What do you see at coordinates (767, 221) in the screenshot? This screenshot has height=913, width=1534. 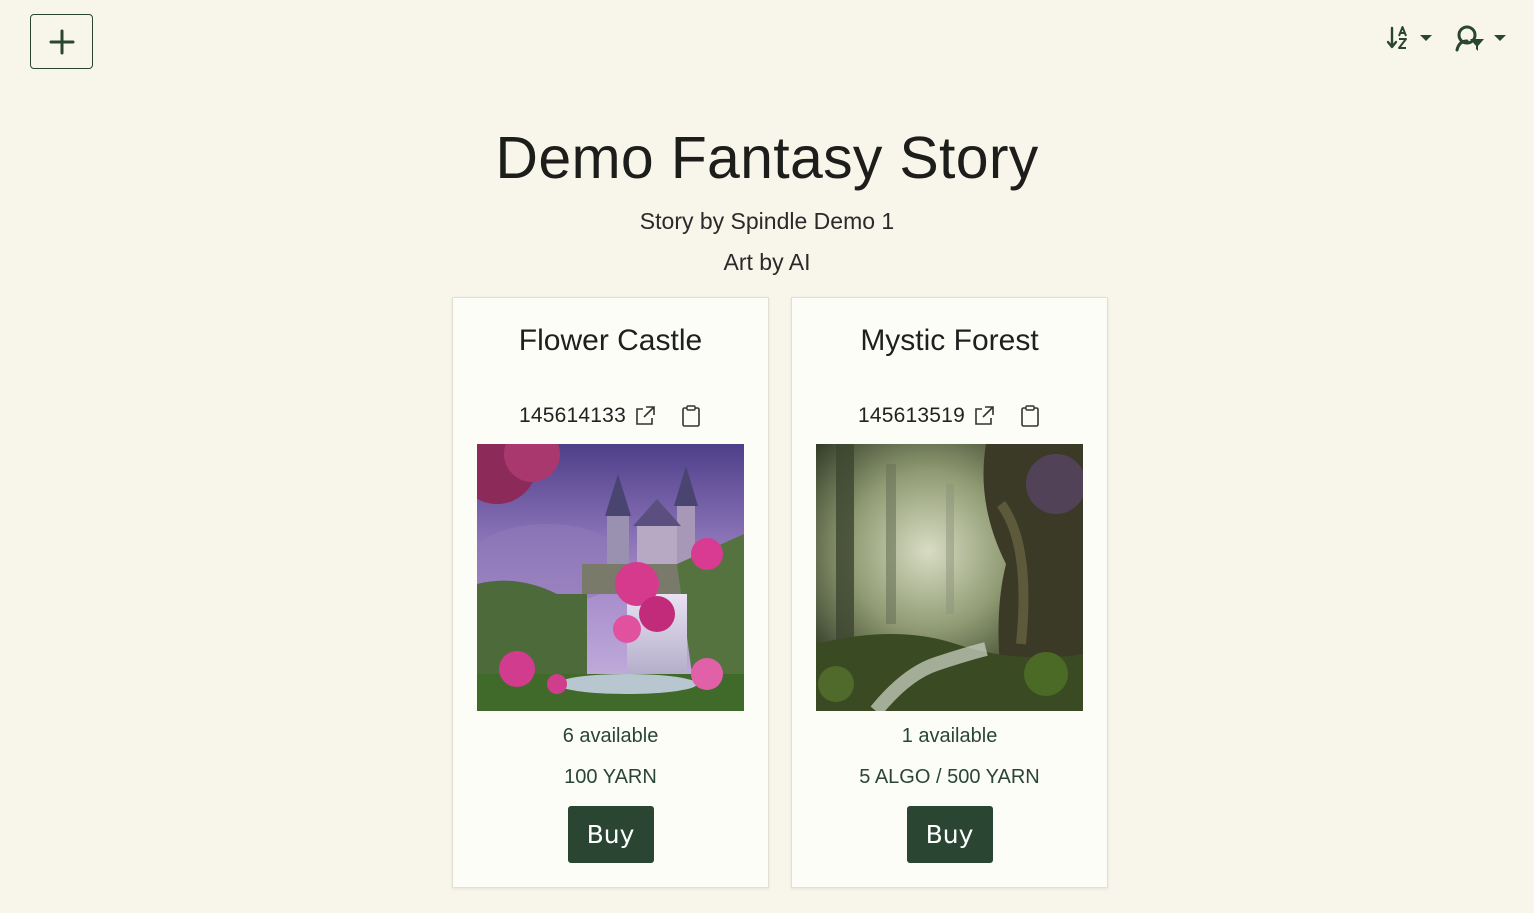 I see `story-author: Story by Spindle Demo 1` at bounding box center [767, 221].